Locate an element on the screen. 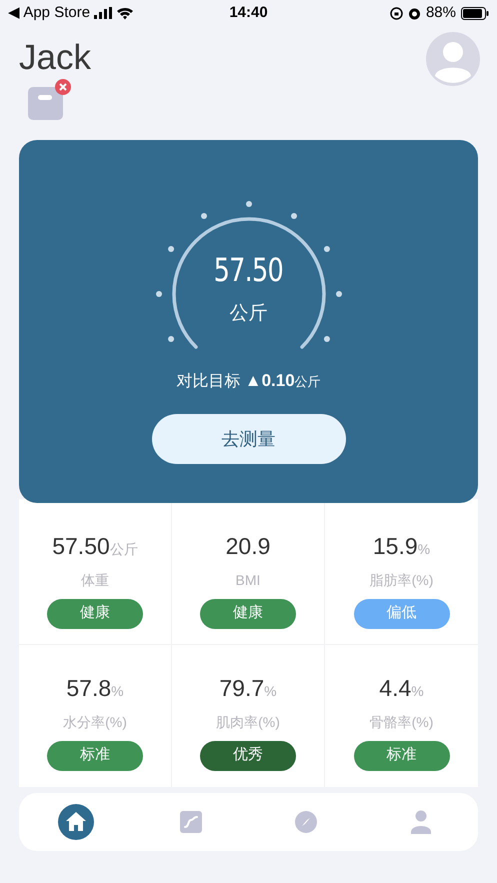 The width and height of the screenshot is (497, 883). clock-time: 14:40 is located at coordinates (248, 12).